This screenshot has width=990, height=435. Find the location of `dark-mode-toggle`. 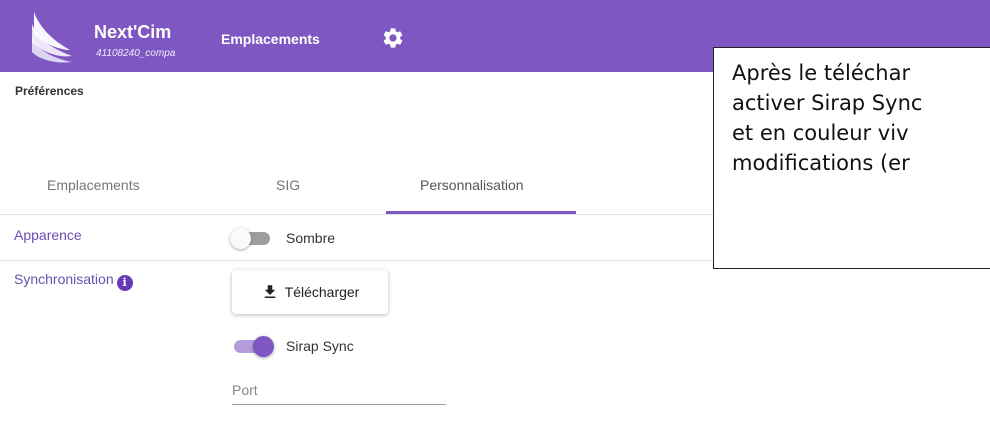

dark-mode-toggle is located at coordinates (253, 238).